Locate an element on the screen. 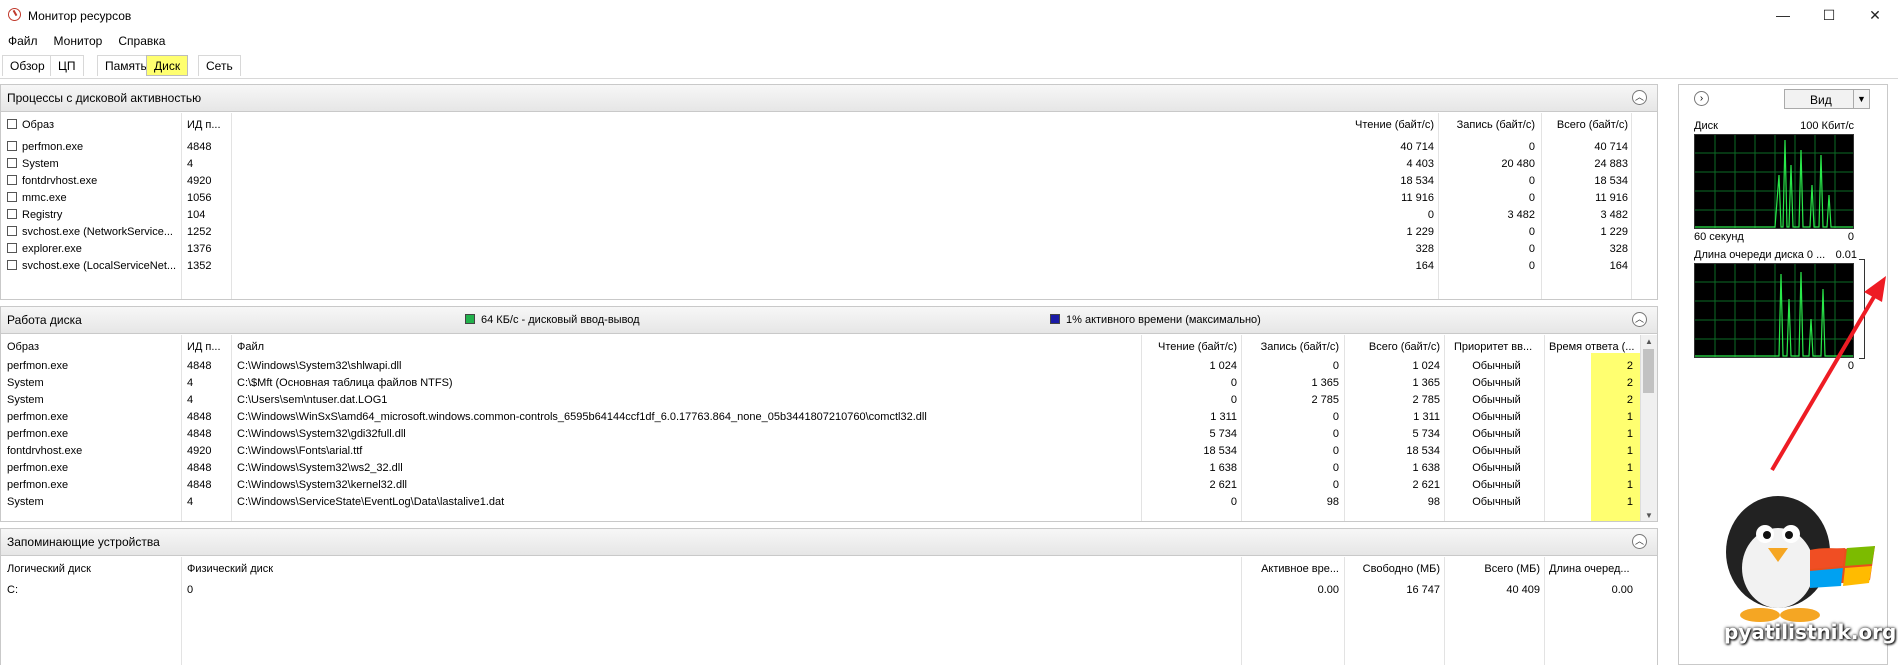  process-image-cell: Registry is located at coordinates (92, 215).